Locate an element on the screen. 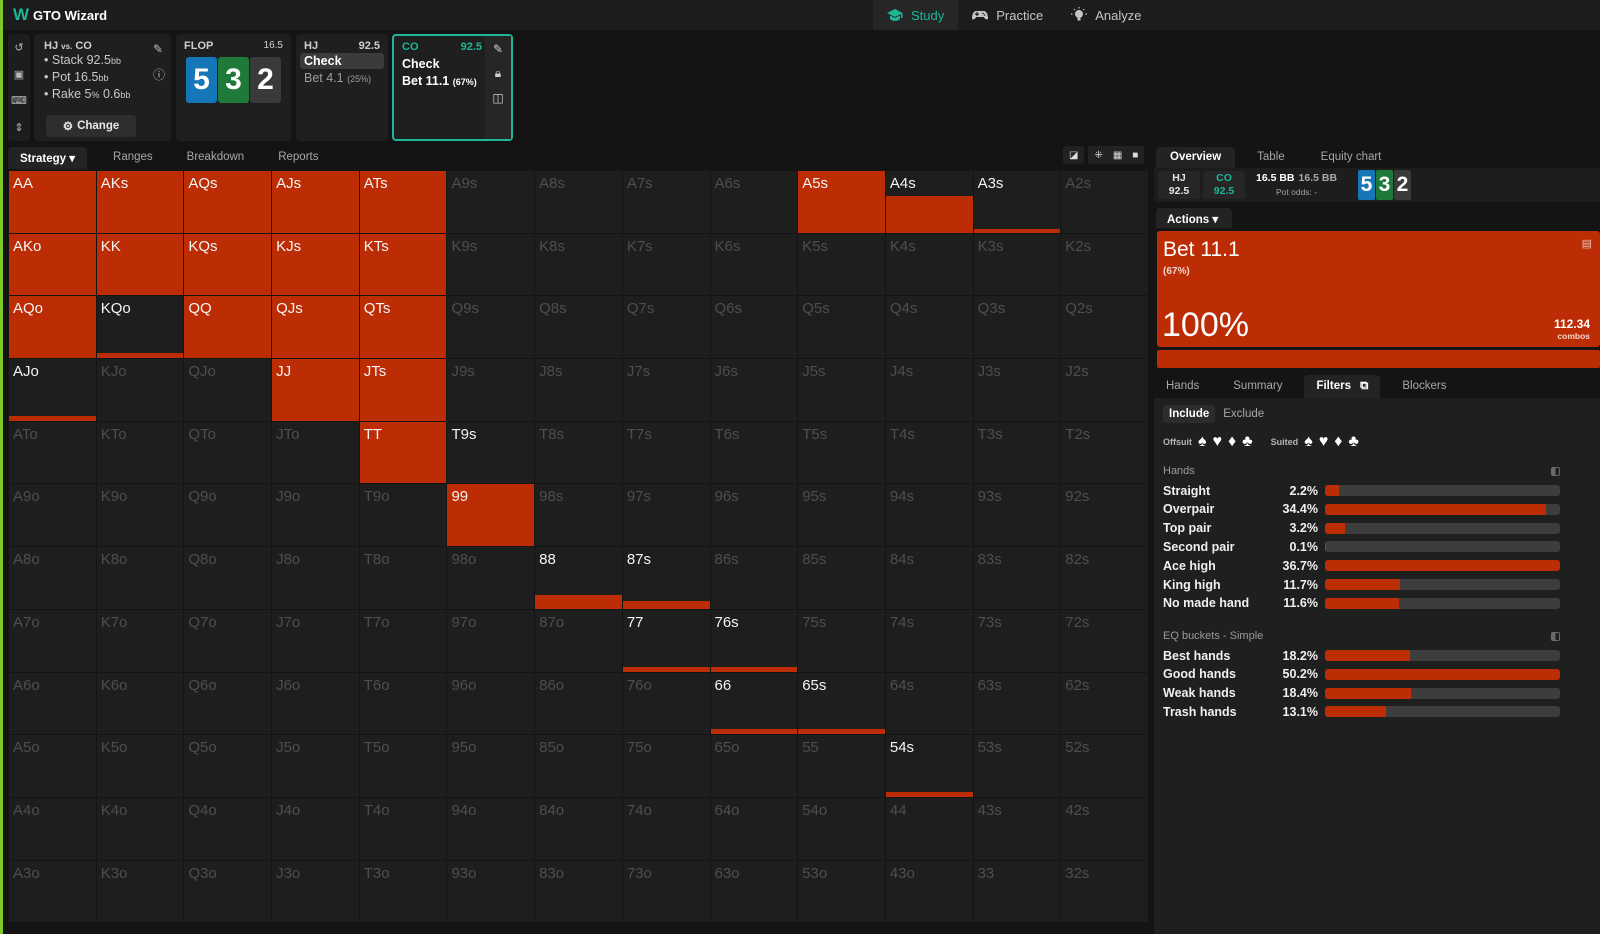  hand-cell-T2s: T2s is located at coordinates (1105, 453).